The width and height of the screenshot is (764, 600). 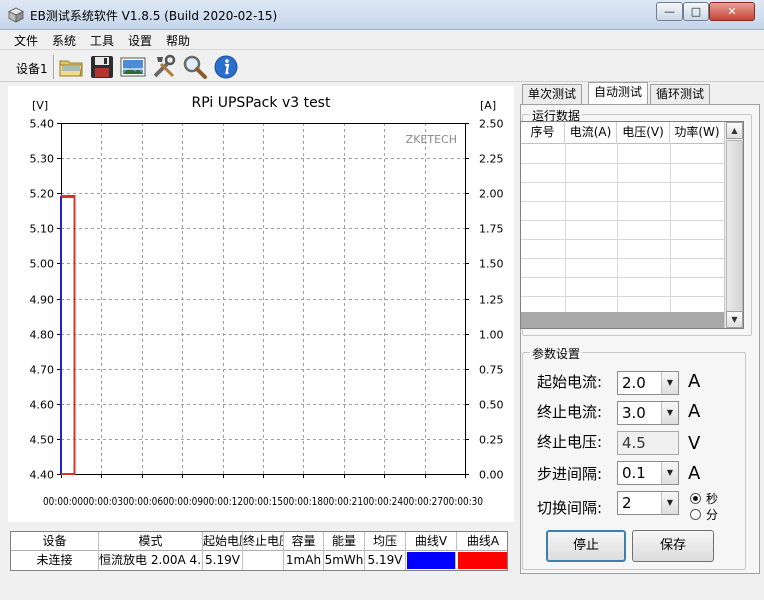 I want to click on radio-empty-icon, so click(x=695, y=514).